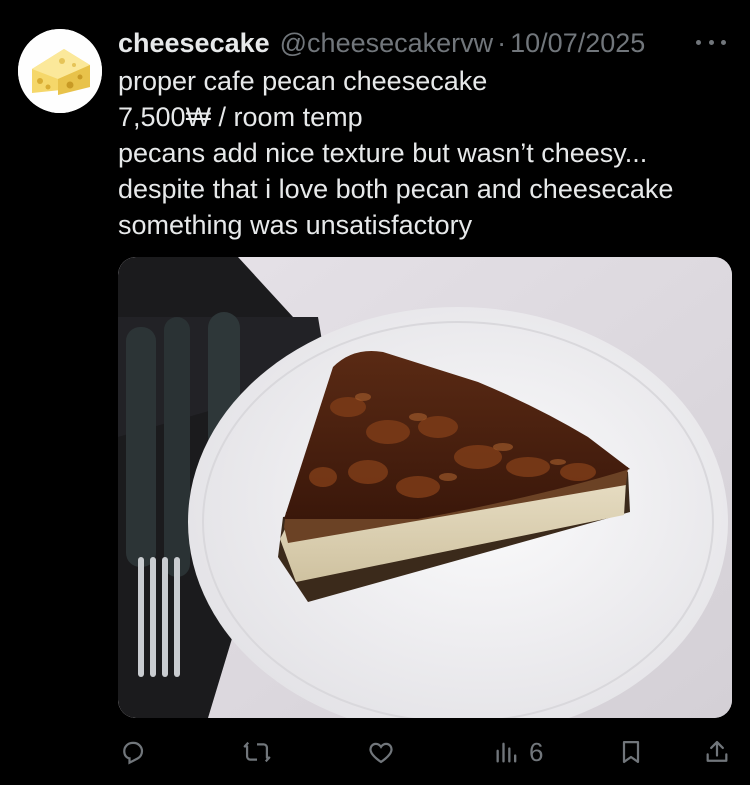 This screenshot has width=750, height=785. I want to click on like-button, so click(381, 752).